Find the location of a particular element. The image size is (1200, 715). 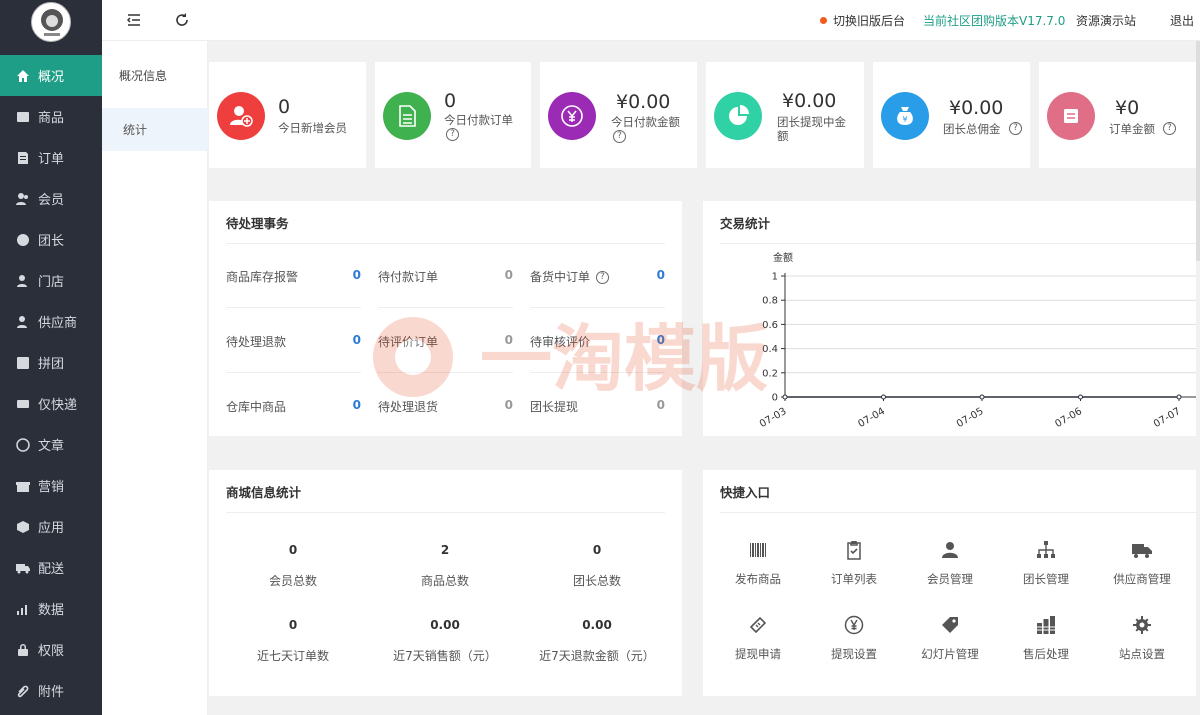

attachment-icon is located at coordinates (23, 691).